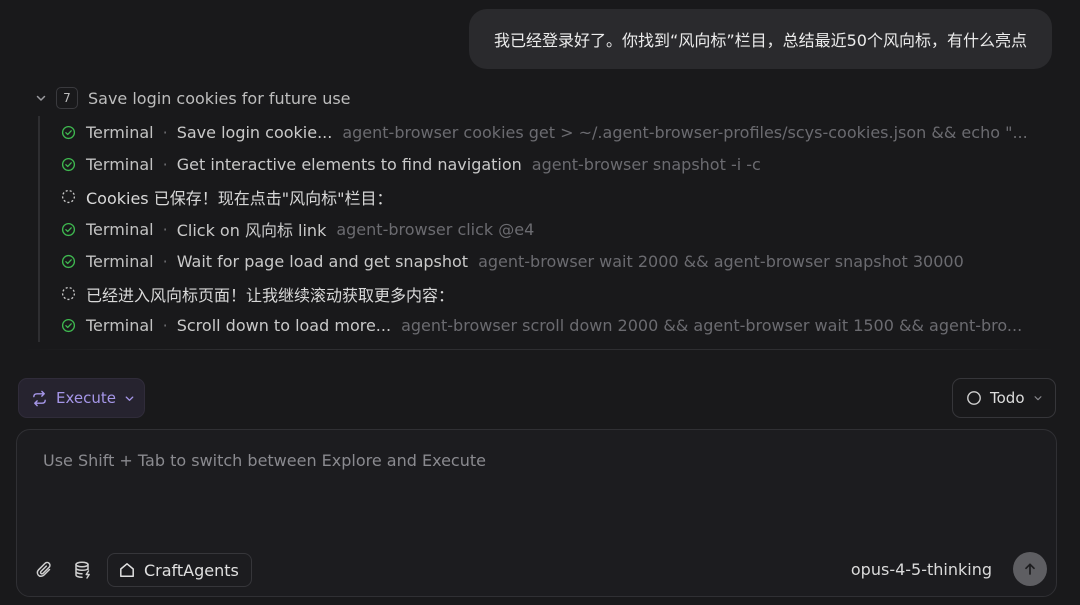 The height and width of the screenshot is (605, 1080). I want to click on arrow-up-icon, so click(1030, 569).